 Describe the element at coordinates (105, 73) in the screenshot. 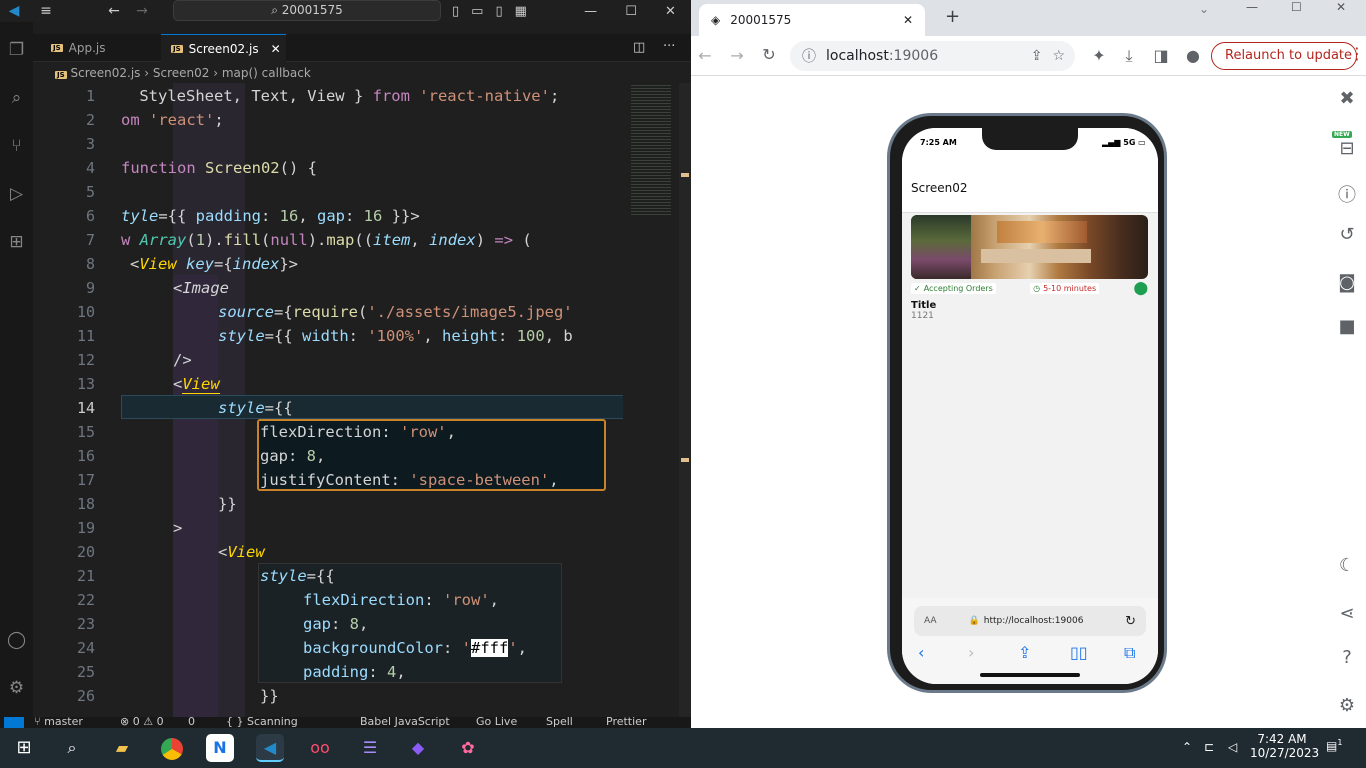

I see `breadcrumb-file: Screen02.js` at that location.